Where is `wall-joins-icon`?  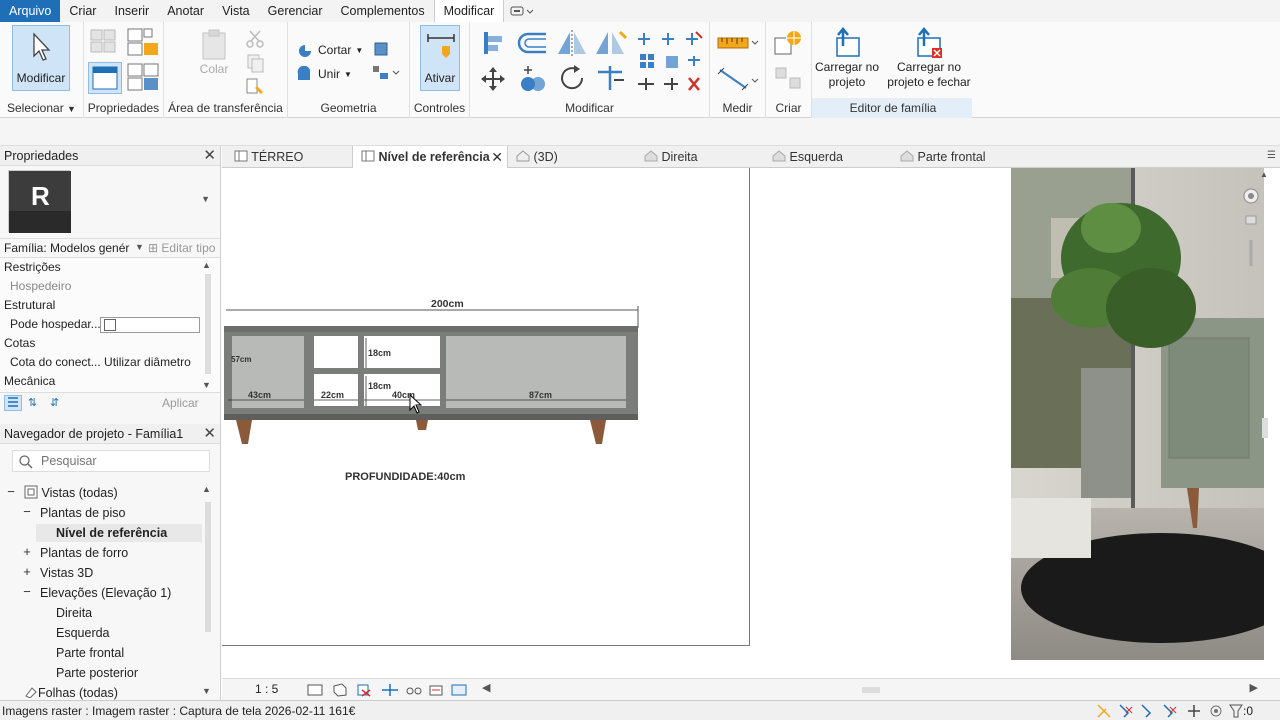
wall-joins-icon is located at coordinates (381, 49).